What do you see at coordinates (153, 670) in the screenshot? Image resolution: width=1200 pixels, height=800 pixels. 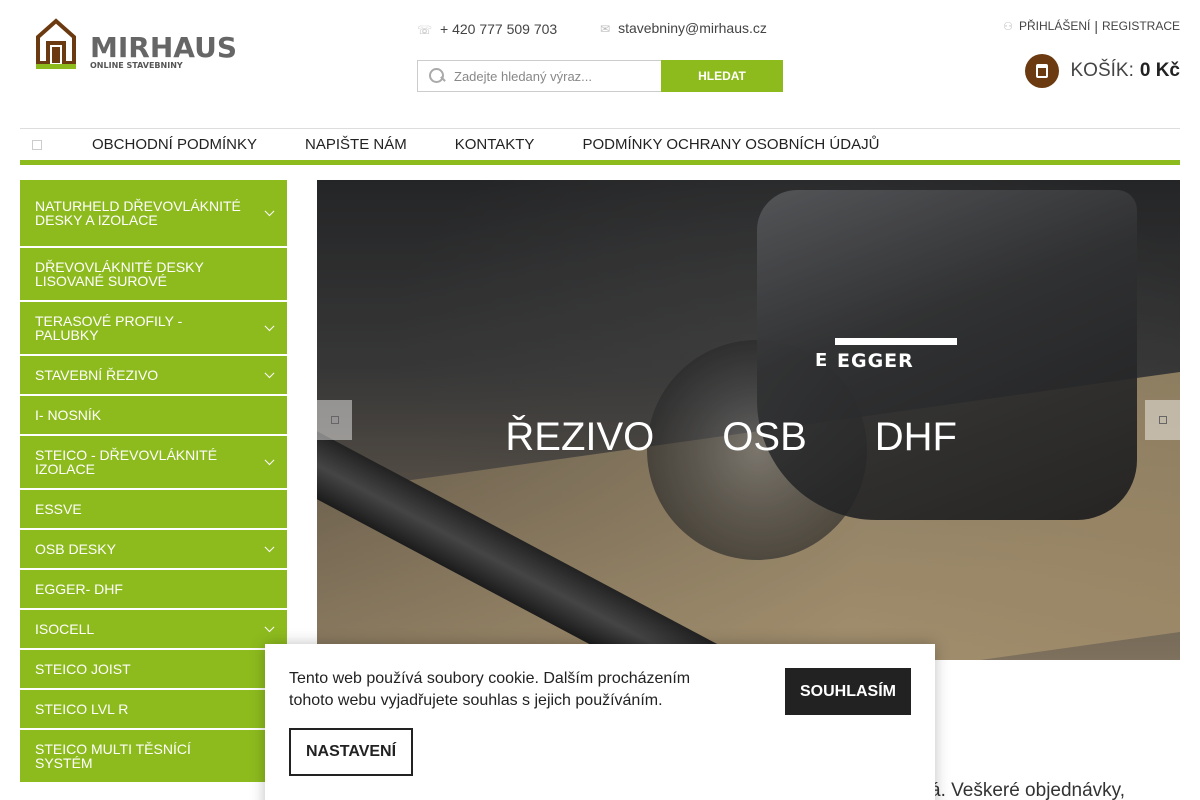 I see `category-item: STEICO JOIST` at bounding box center [153, 670].